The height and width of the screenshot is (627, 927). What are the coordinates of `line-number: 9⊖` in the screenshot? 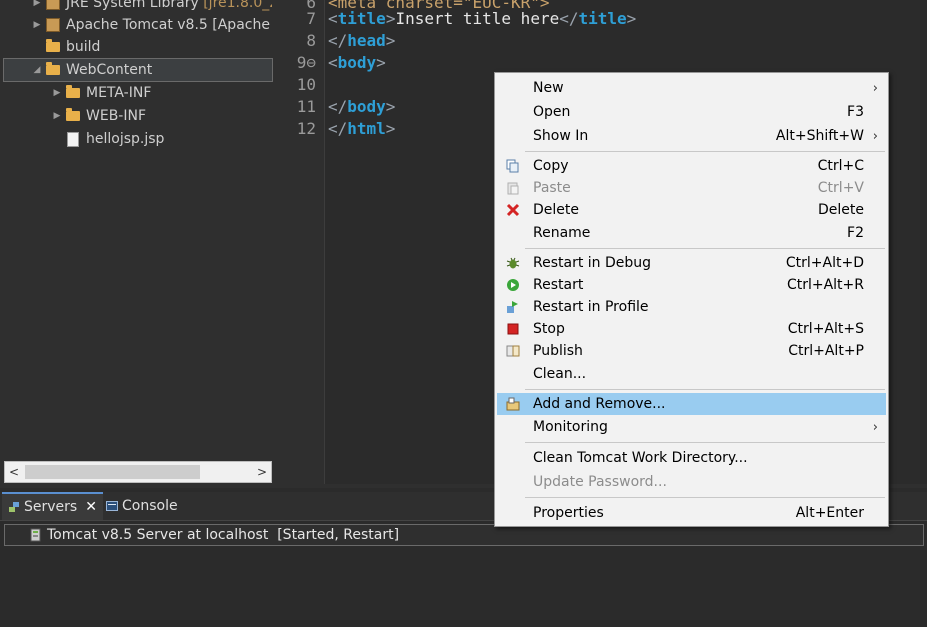 It's located at (306, 62).